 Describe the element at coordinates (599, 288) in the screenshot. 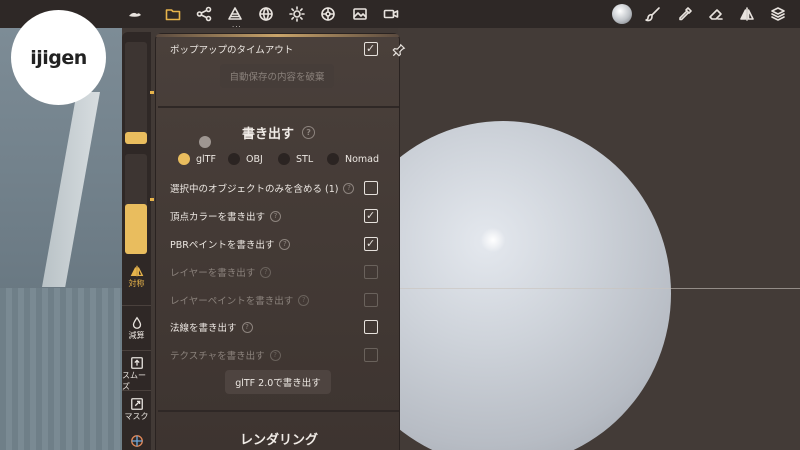

I see `horizon-line` at that location.